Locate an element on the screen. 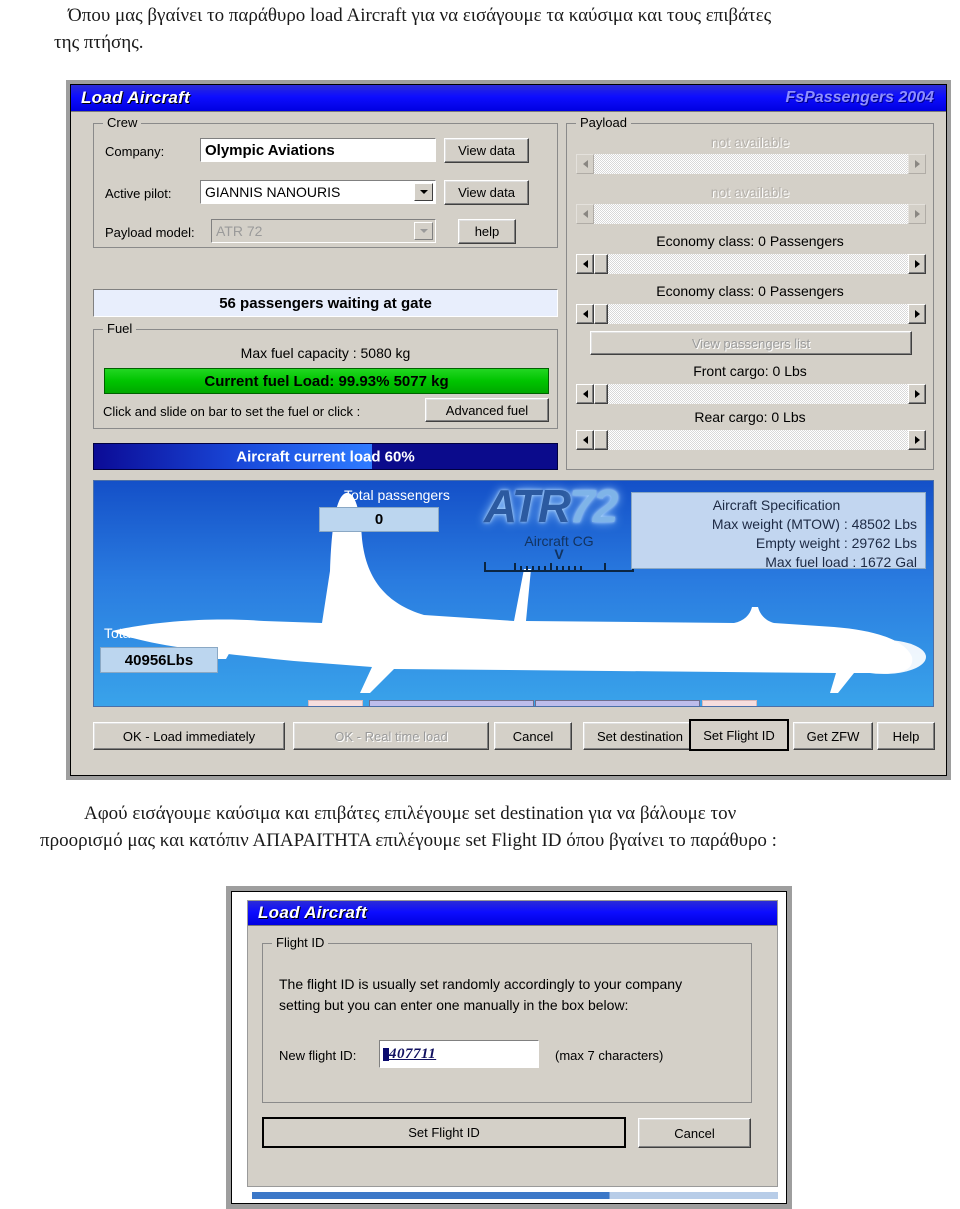  spec-empty-weight: Empty weight : 29762 Lbs is located at coordinates (836, 543).